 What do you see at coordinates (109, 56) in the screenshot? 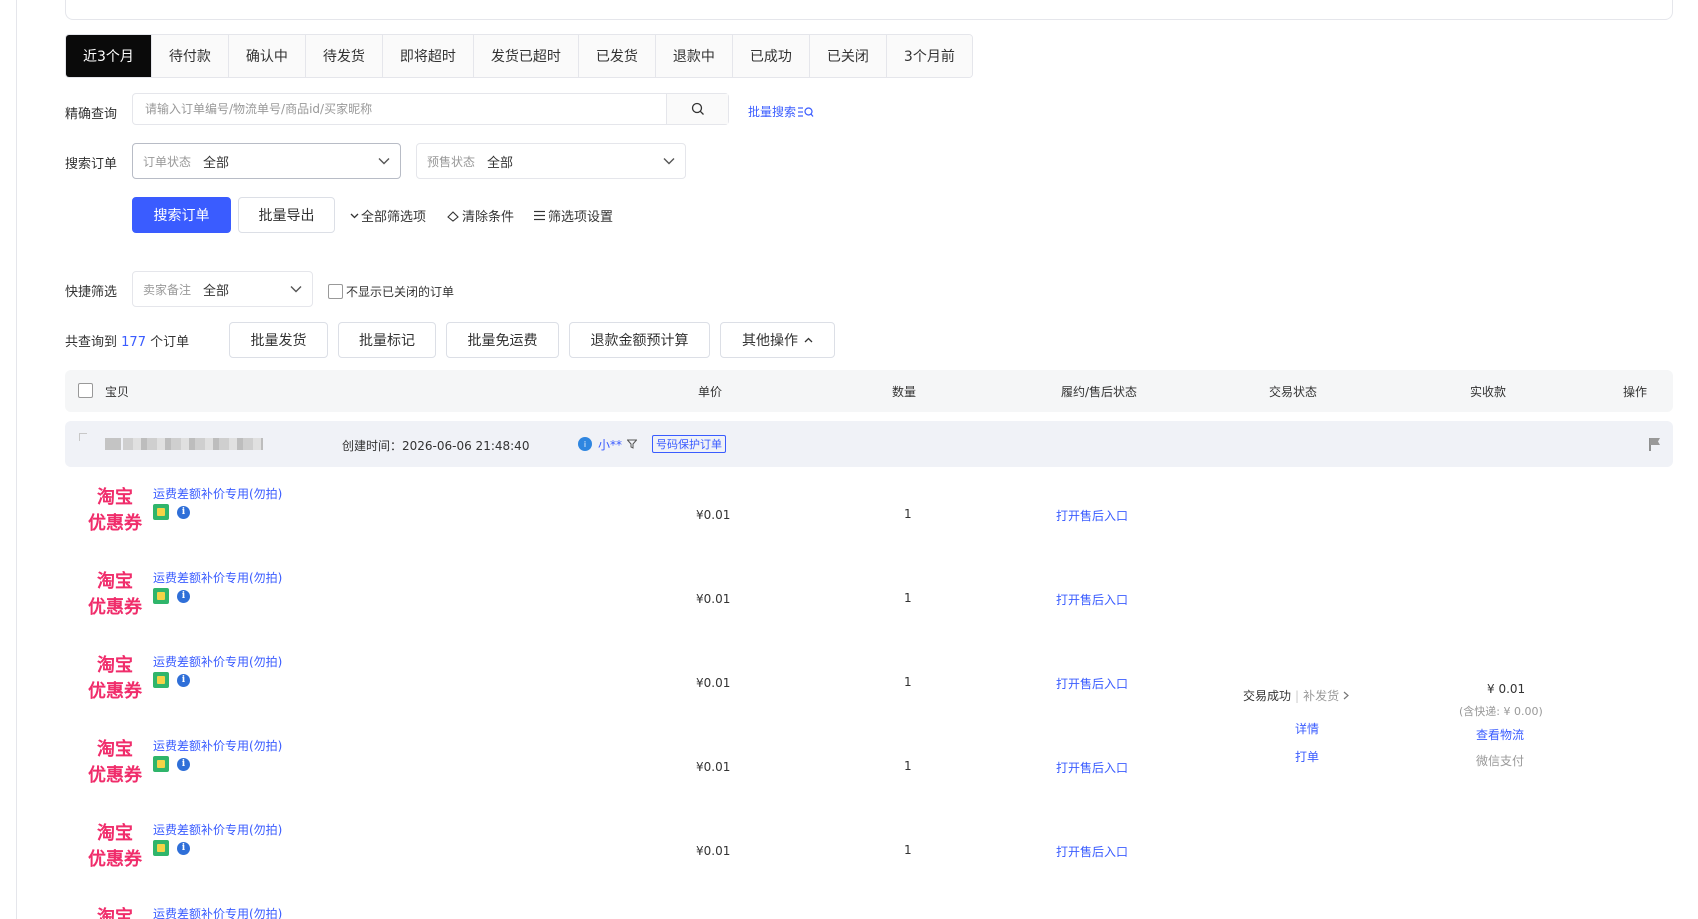
I see `tab-recent-3-months: 近3个月` at bounding box center [109, 56].